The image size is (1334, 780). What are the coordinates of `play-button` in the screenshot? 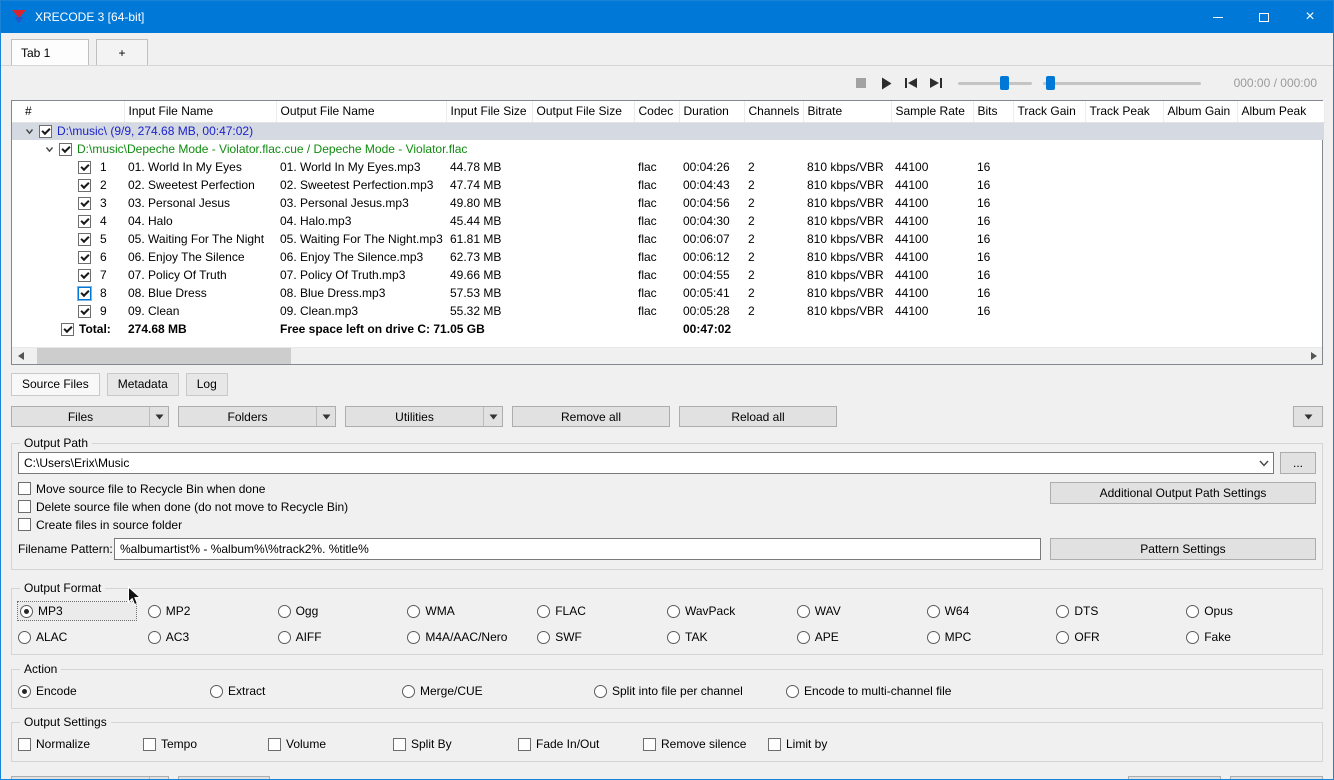 It's located at (886, 83).